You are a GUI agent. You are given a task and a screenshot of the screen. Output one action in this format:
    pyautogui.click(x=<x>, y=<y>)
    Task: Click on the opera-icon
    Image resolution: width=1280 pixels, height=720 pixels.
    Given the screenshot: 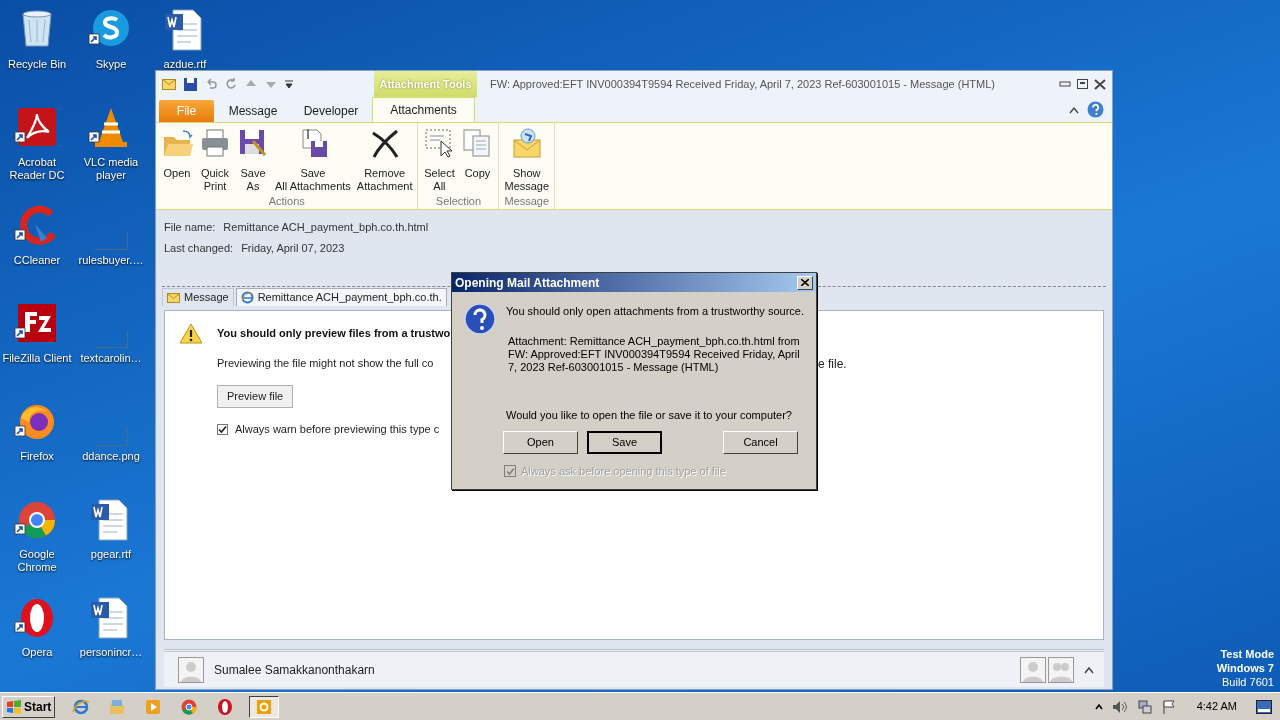 What is the action you would take?
    pyautogui.click(x=225, y=706)
    